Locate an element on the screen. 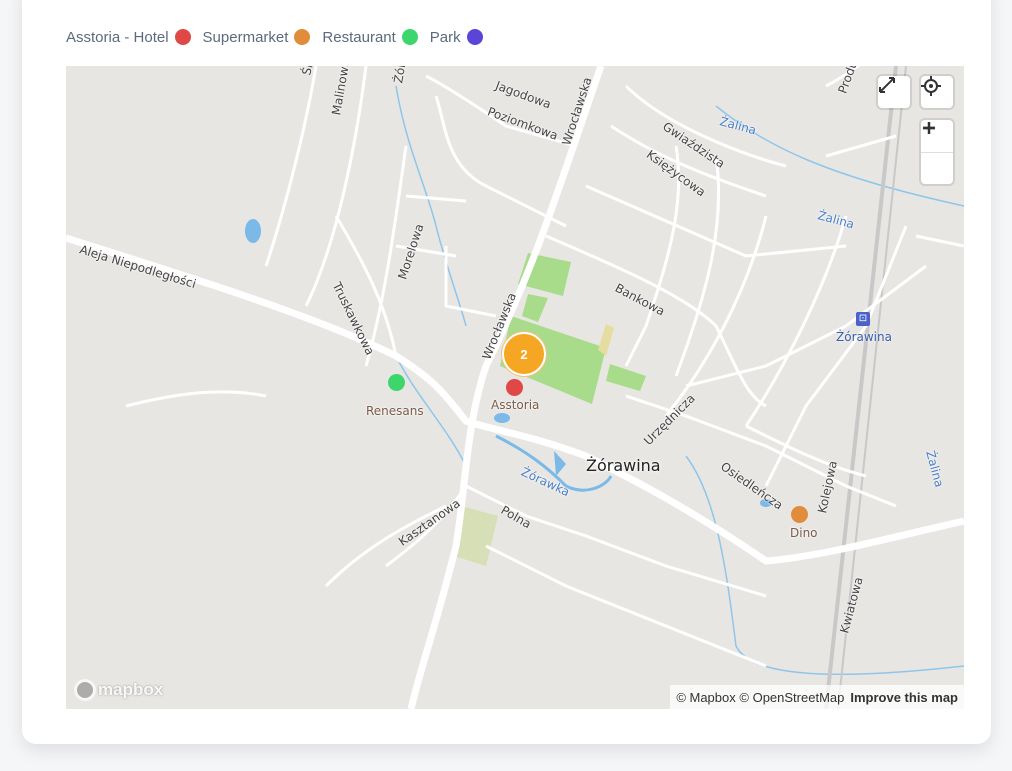 The height and width of the screenshot is (771, 1012). mapbox-logo-text: mapbox is located at coordinates (131, 689).